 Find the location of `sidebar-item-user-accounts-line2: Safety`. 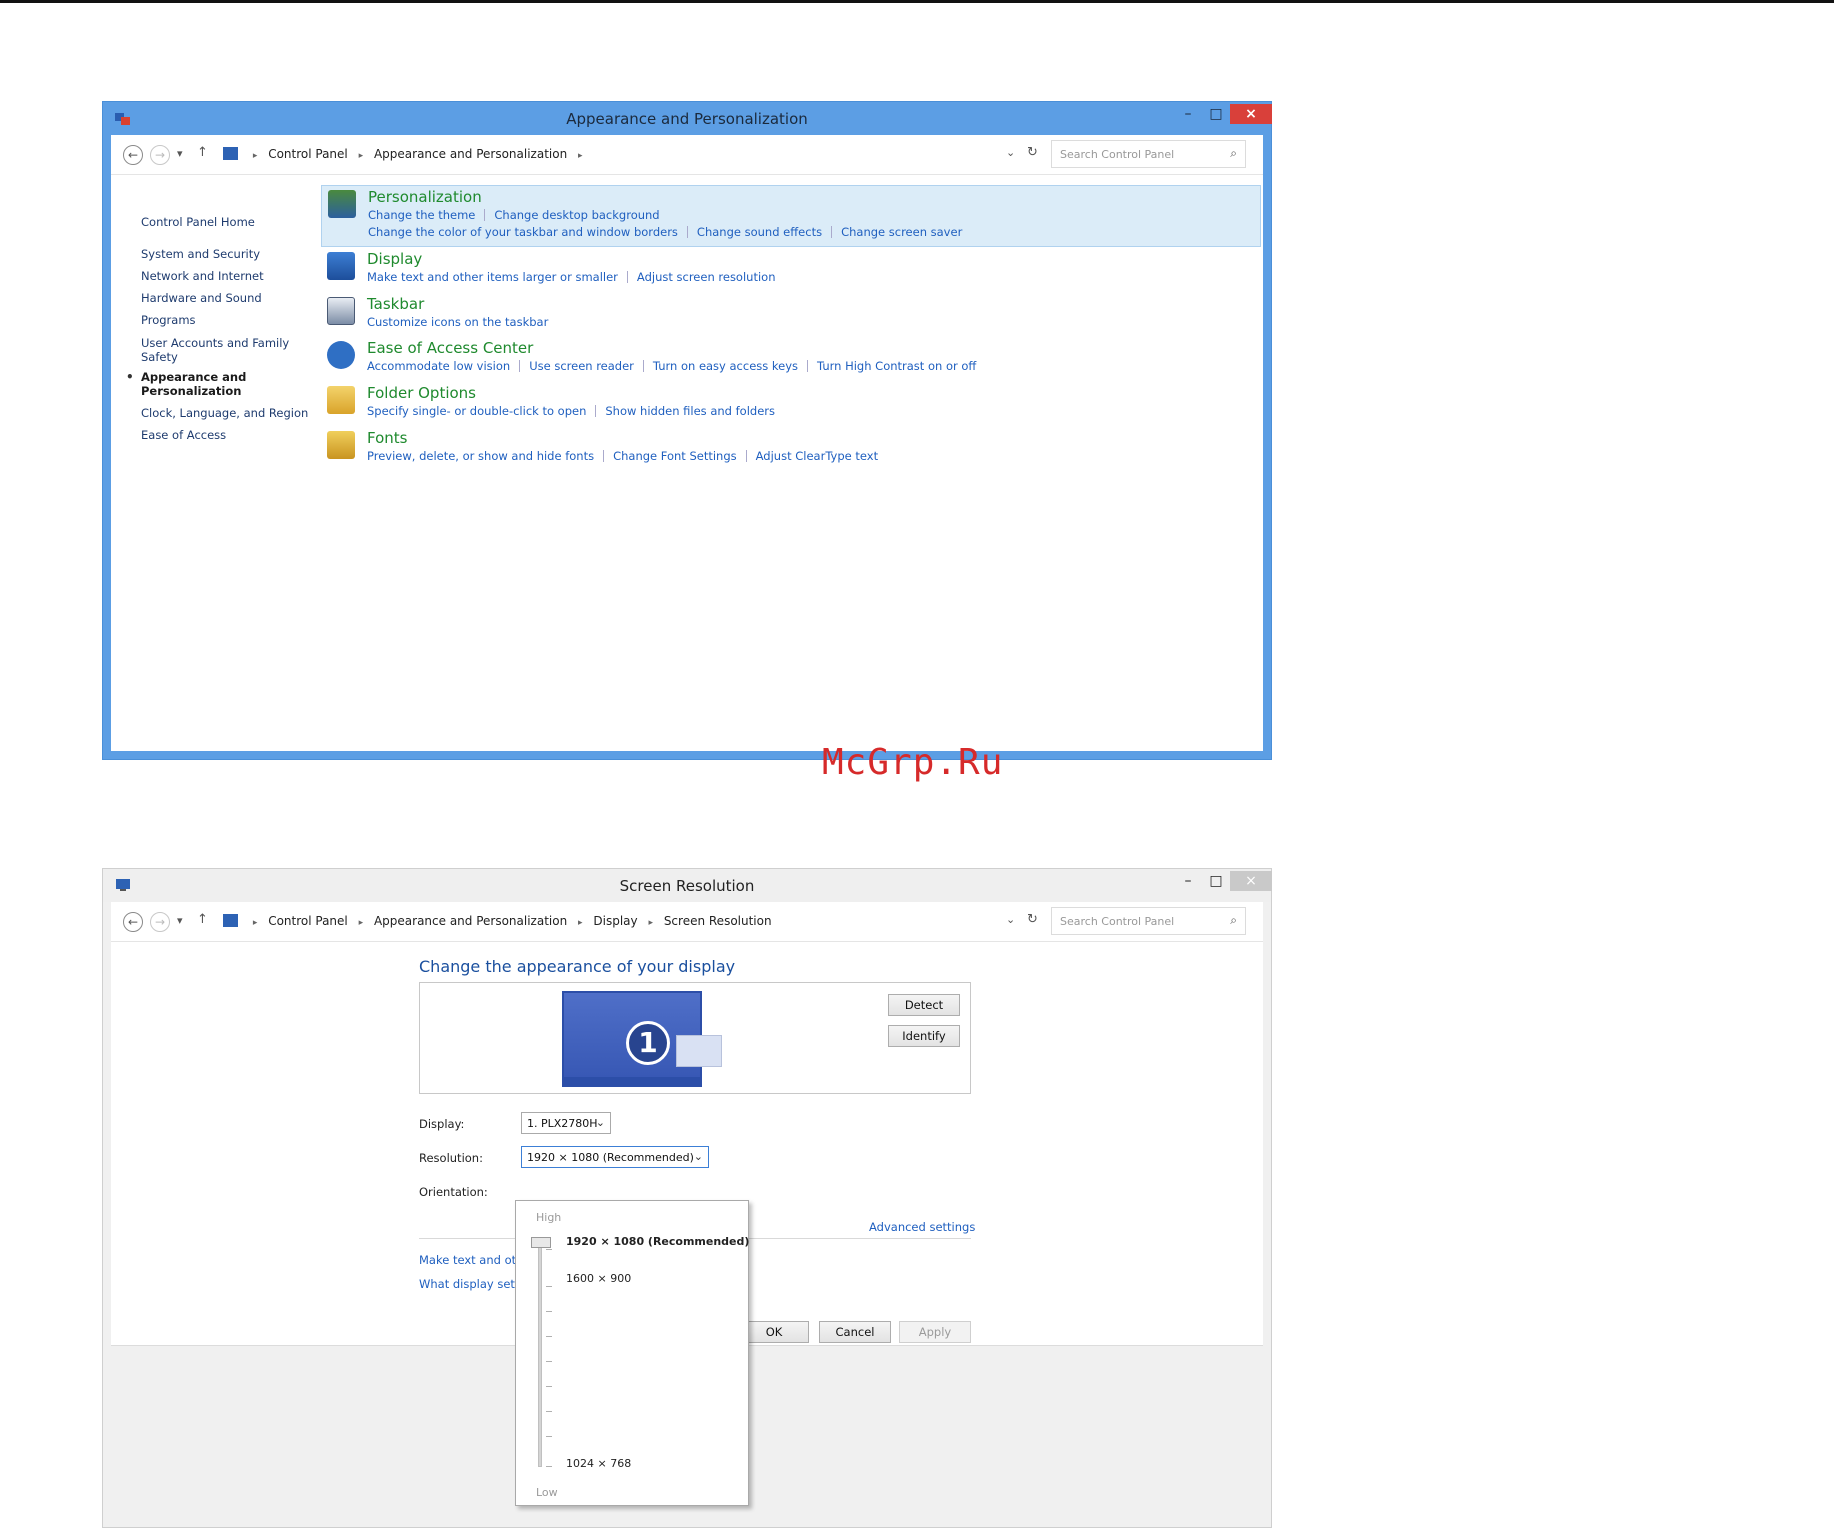

sidebar-item-user-accounts-line2: Safety is located at coordinates (159, 357).